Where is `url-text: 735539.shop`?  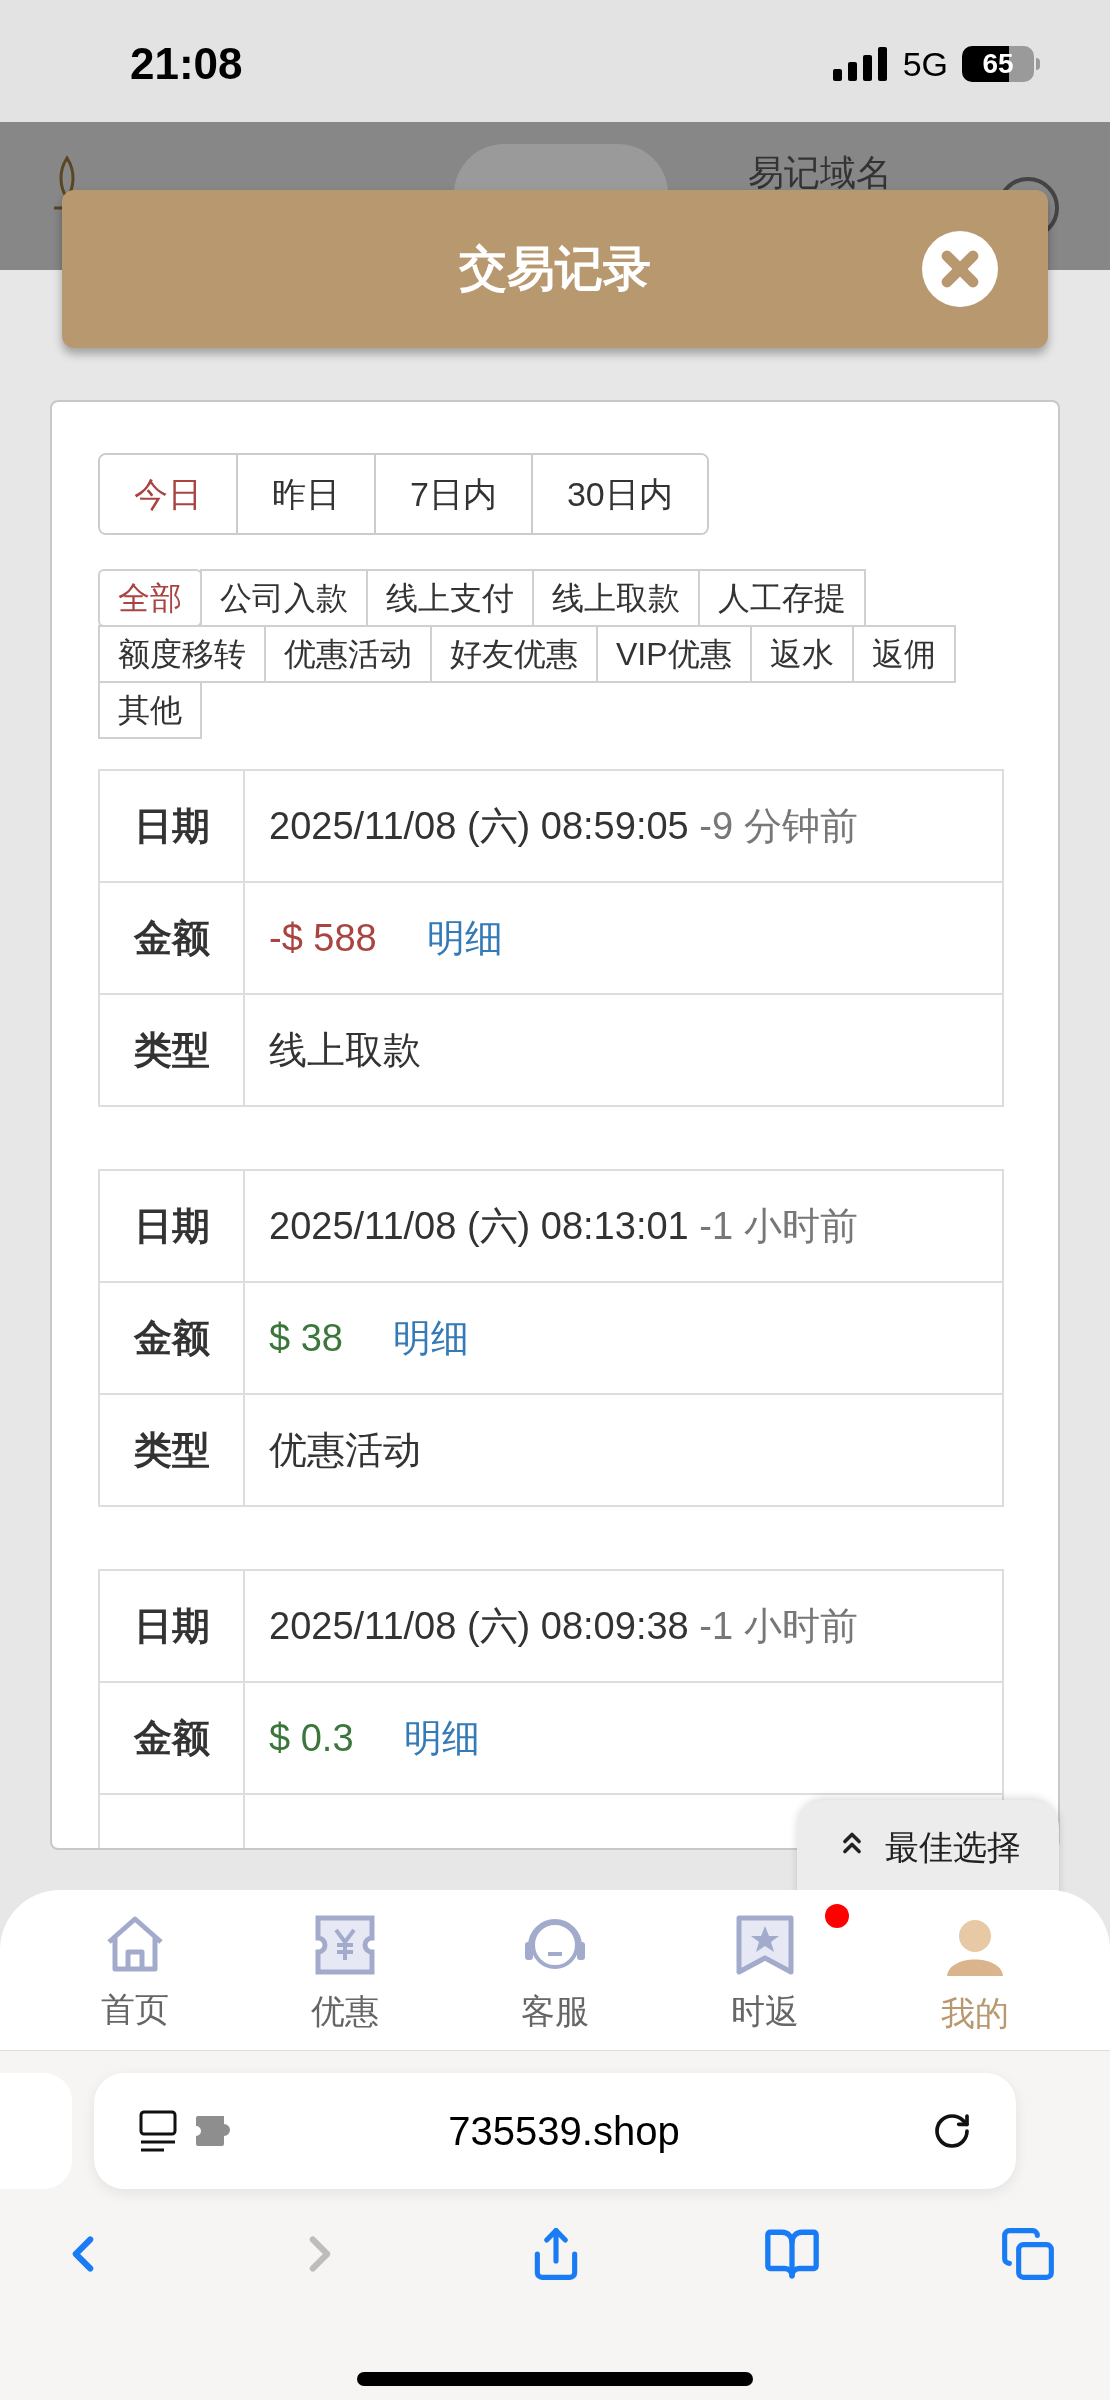
url-text: 735539.shop is located at coordinates (564, 2131).